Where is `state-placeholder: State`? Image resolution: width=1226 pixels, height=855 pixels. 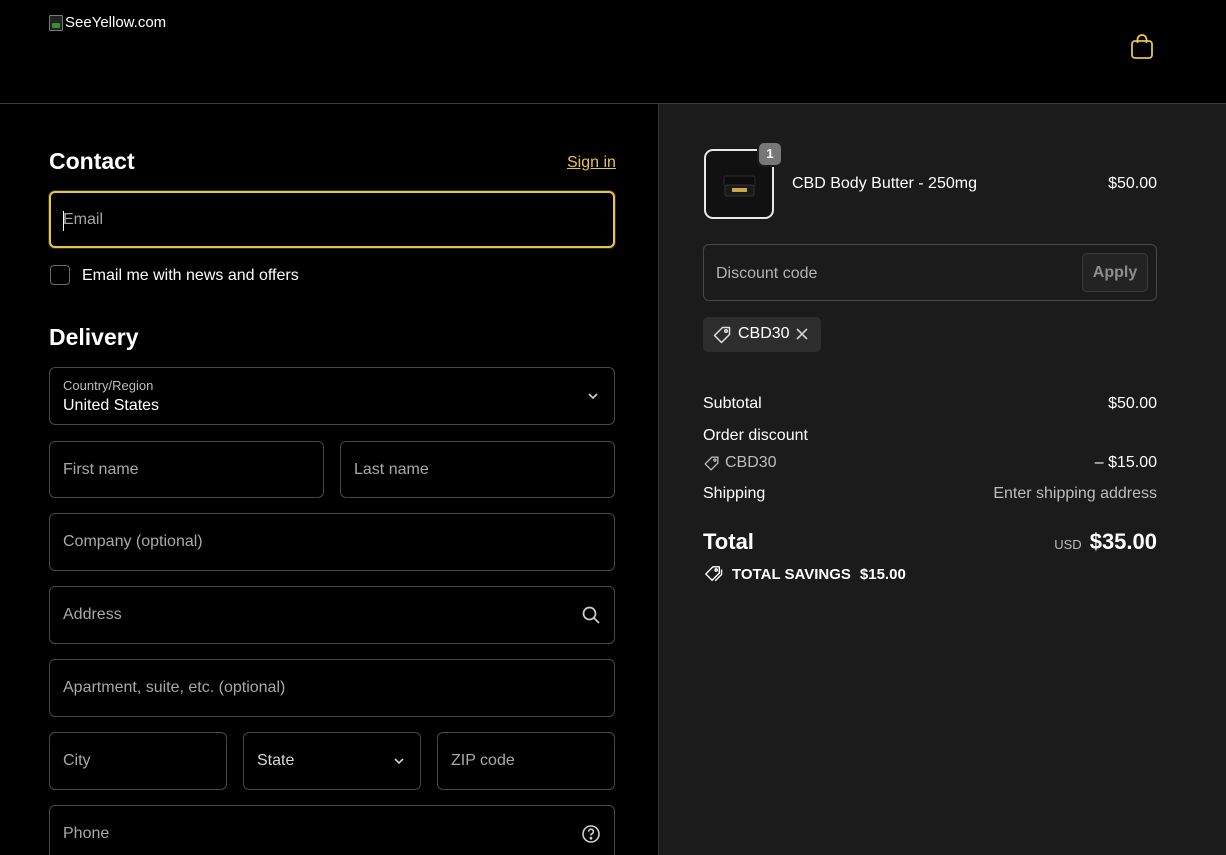
state-placeholder: State is located at coordinates (276, 760).